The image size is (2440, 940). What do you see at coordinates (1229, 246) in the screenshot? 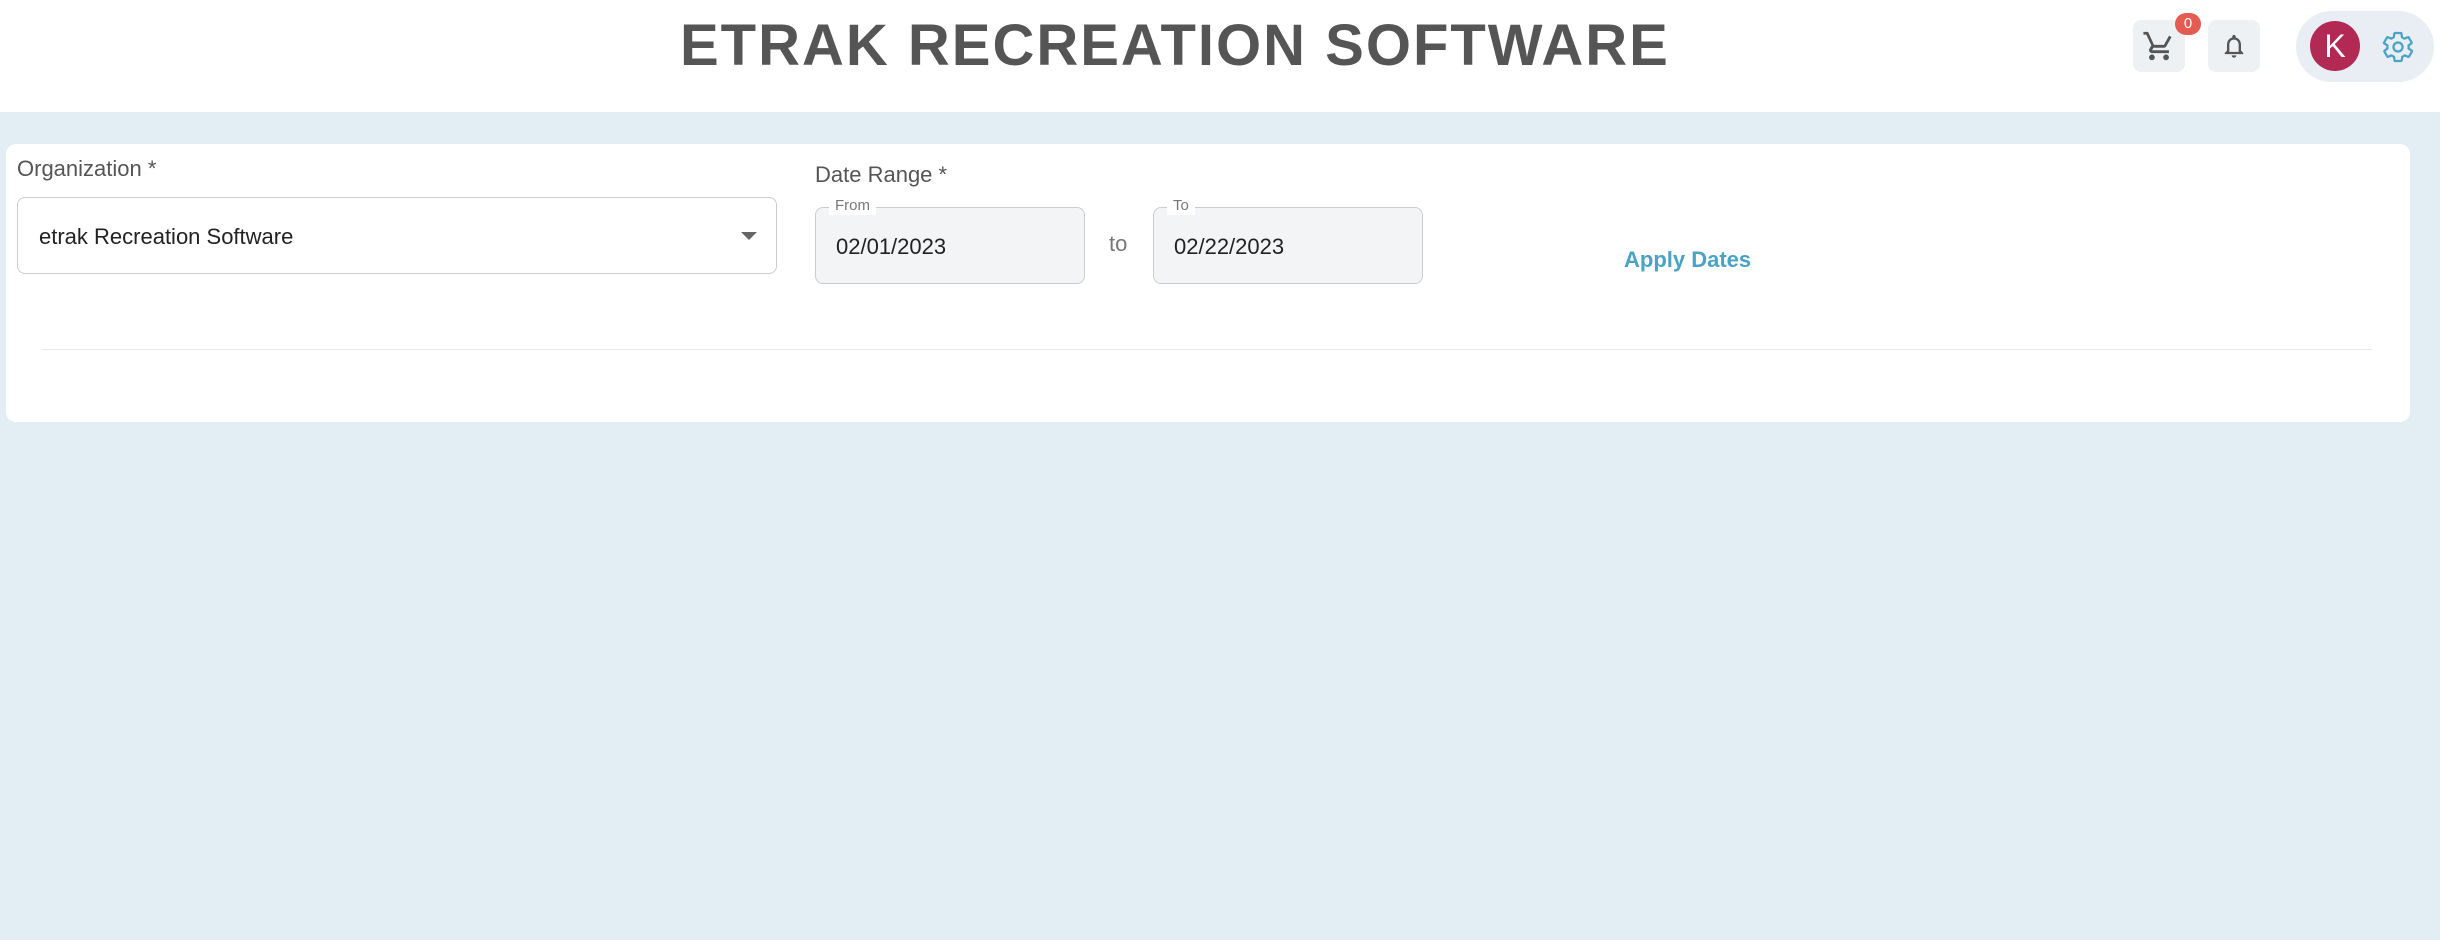
I see `to-date-value: 02/22/2023` at bounding box center [1229, 246].